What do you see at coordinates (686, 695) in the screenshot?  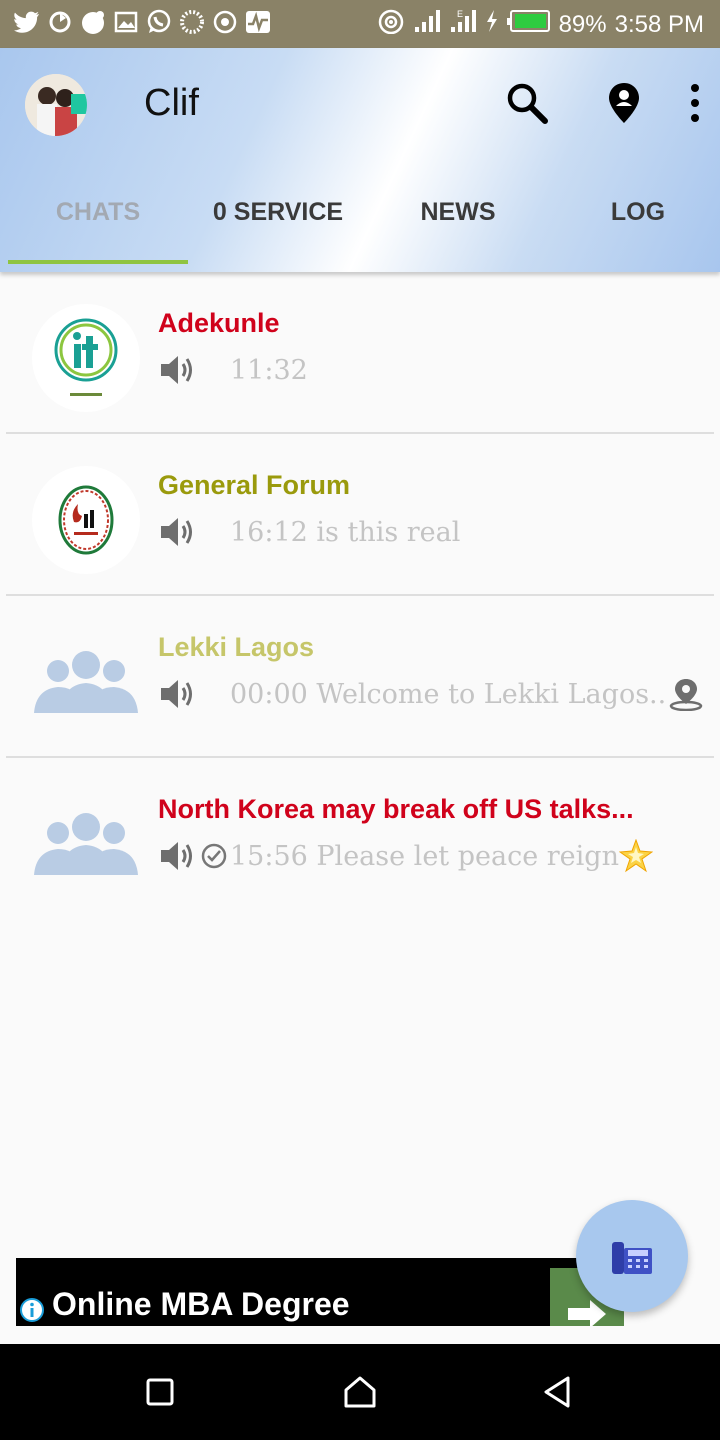 I see `location-icon` at bounding box center [686, 695].